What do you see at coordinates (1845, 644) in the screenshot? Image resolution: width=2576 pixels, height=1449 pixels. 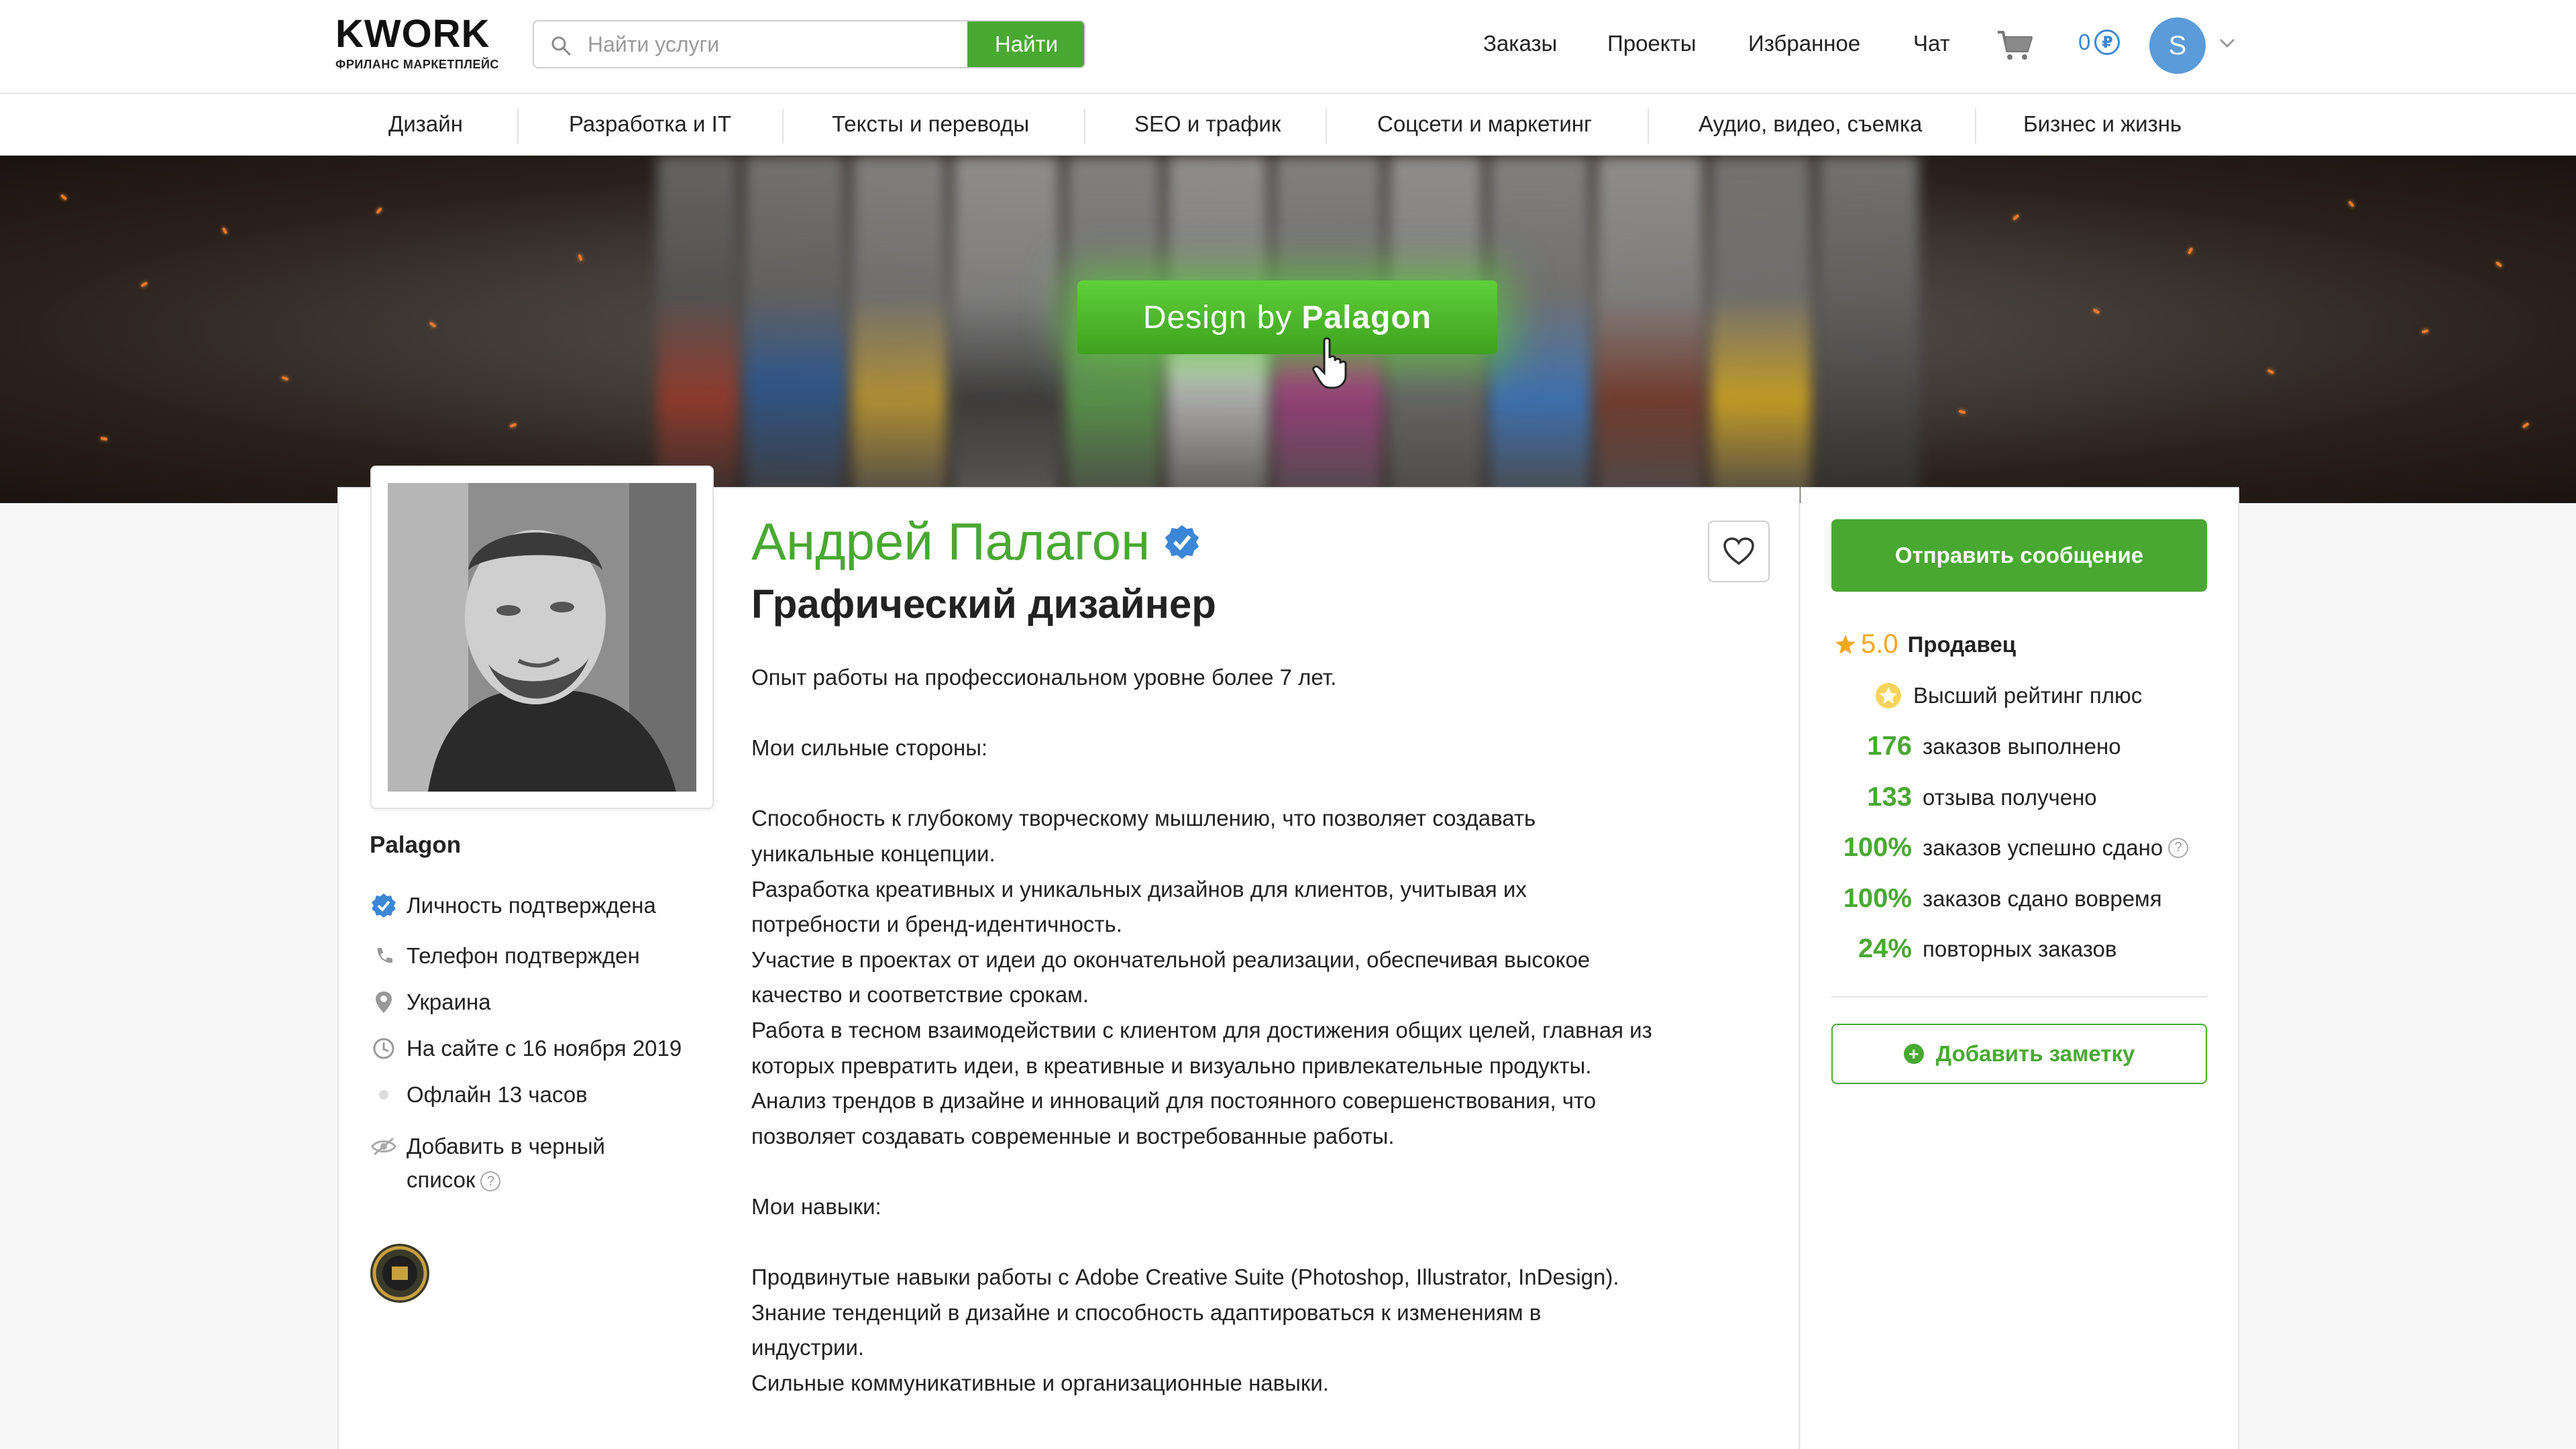 I see `star-icon` at bounding box center [1845, 644].